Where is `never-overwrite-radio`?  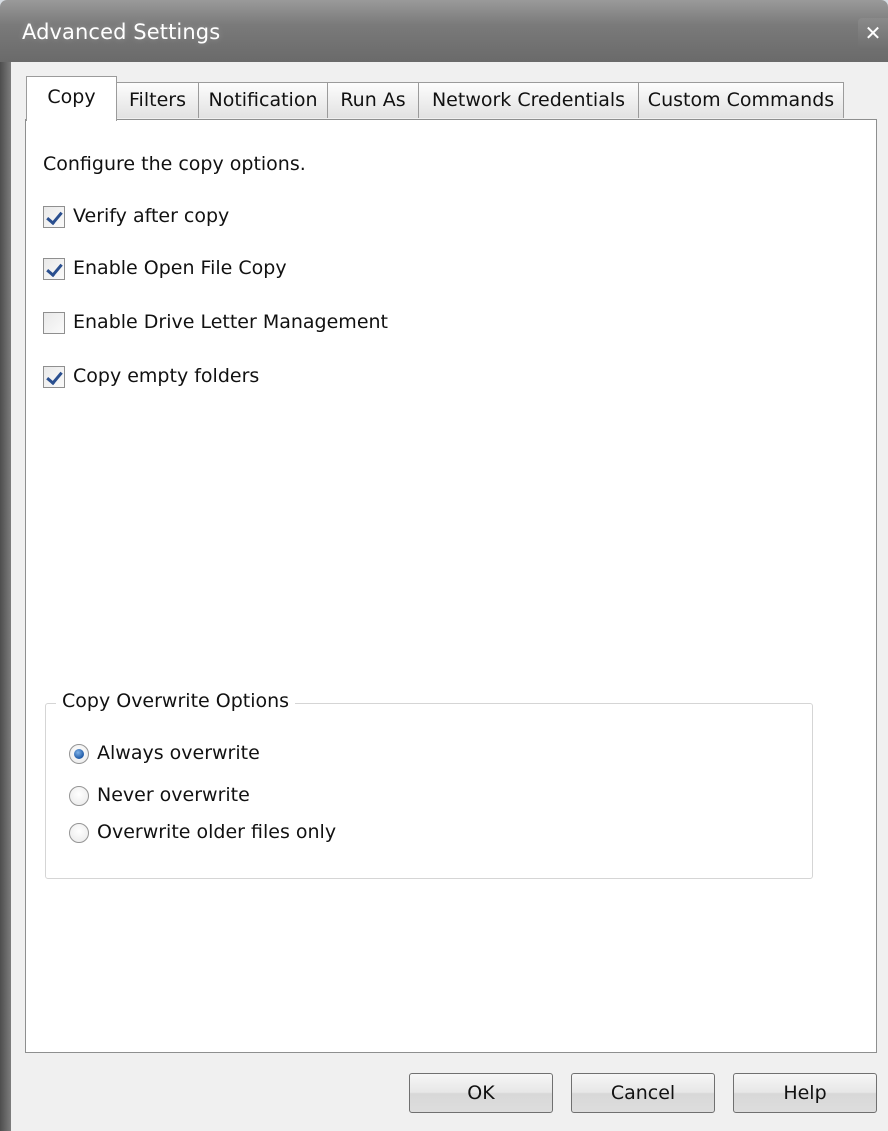
never-overwrite-radio is located at coordinates (79, 796).